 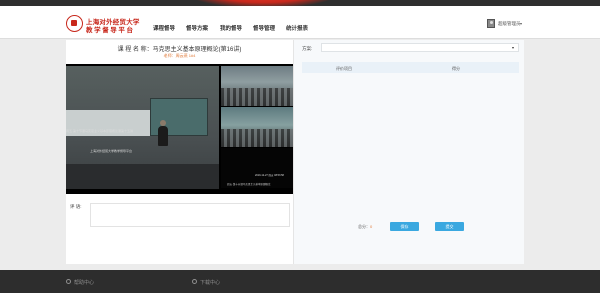 I want to click on download-center-link: 下载中心, so click(x=210, y=282).